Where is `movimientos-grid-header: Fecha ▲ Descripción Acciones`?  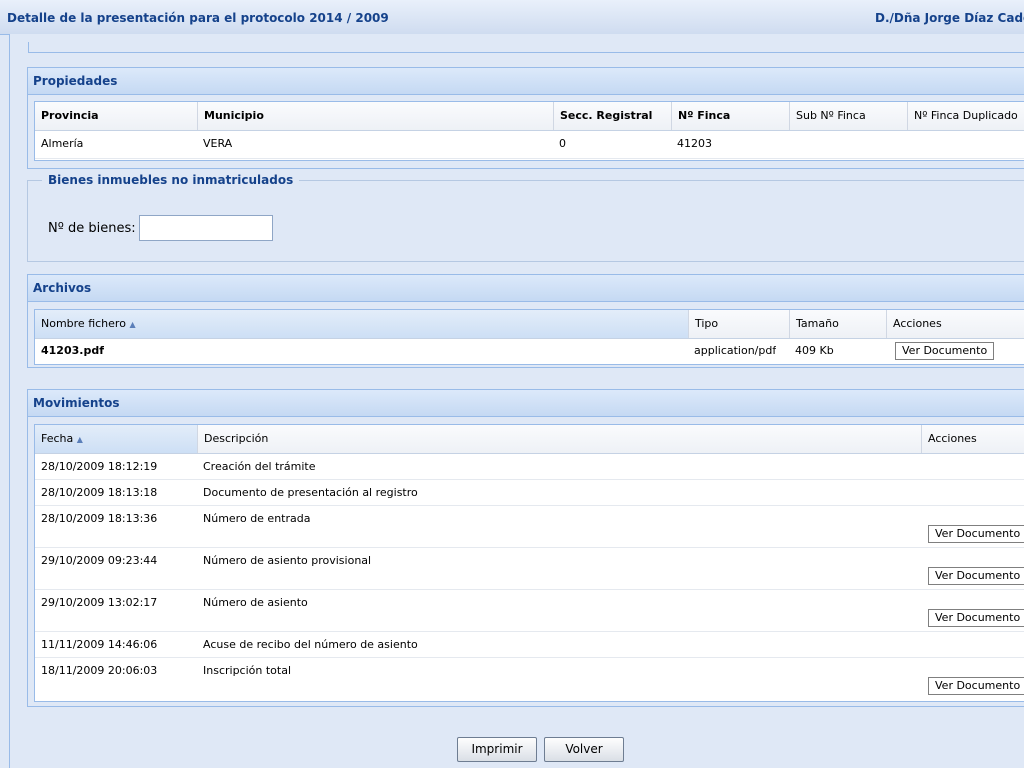
movimientos-grid-header: Fecha ▲ Descripción Acciones is located at coordinates (529, 439).